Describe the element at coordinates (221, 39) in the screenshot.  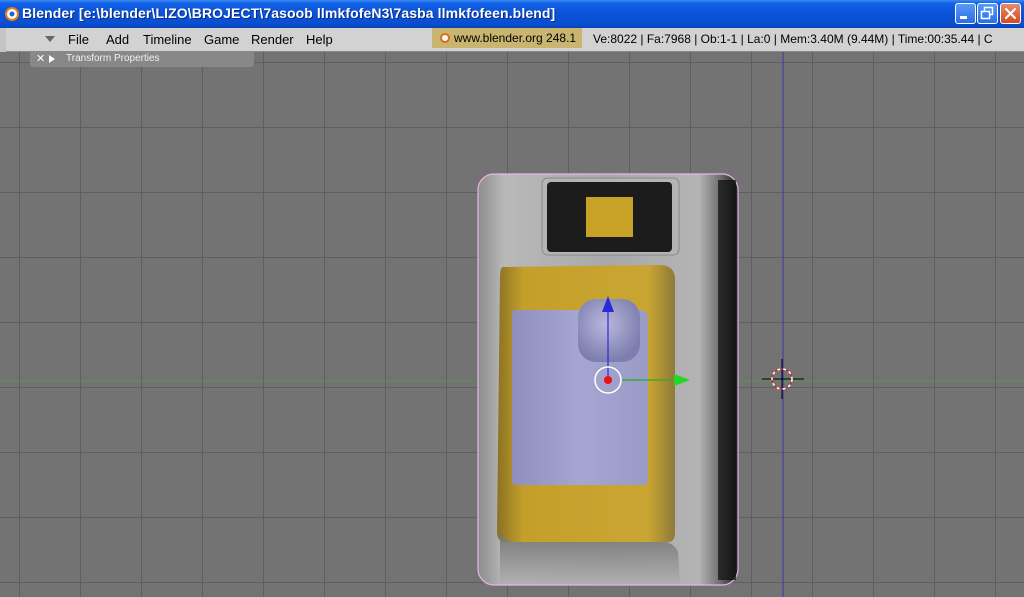
I see `menu-game: Game` at that location.